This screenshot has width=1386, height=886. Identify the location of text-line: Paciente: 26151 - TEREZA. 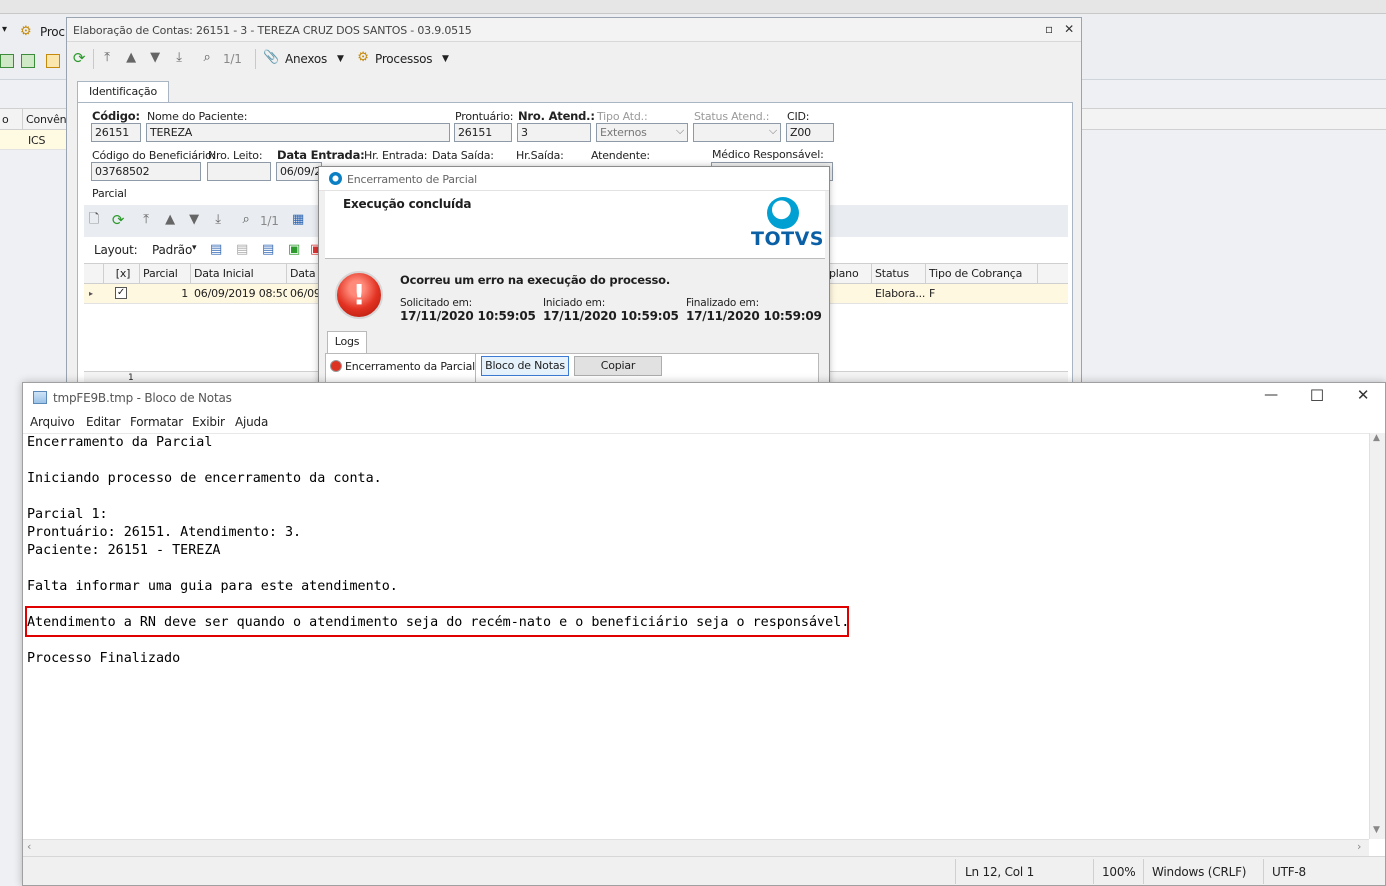
(124, 550).